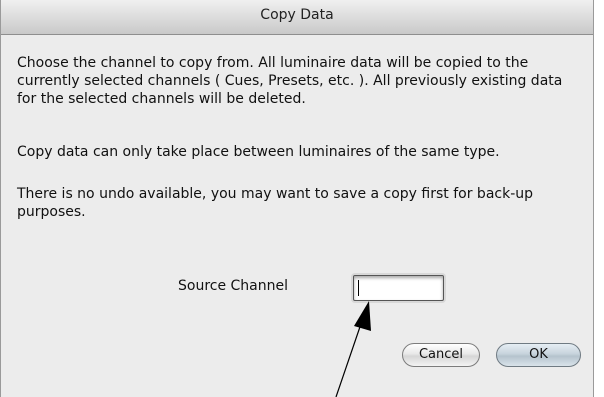  What do you see at coordinates (358, 288) in the screenshot?
I see `text-caret` at bounding box center [358, 288].